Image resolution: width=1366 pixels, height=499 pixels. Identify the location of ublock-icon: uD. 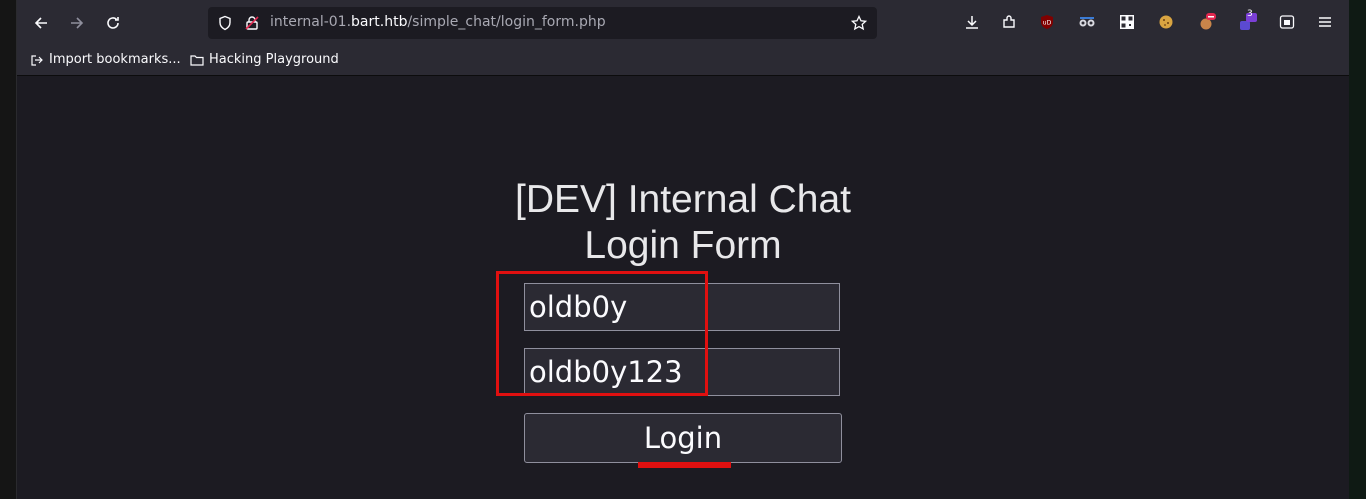
(1047, 22).